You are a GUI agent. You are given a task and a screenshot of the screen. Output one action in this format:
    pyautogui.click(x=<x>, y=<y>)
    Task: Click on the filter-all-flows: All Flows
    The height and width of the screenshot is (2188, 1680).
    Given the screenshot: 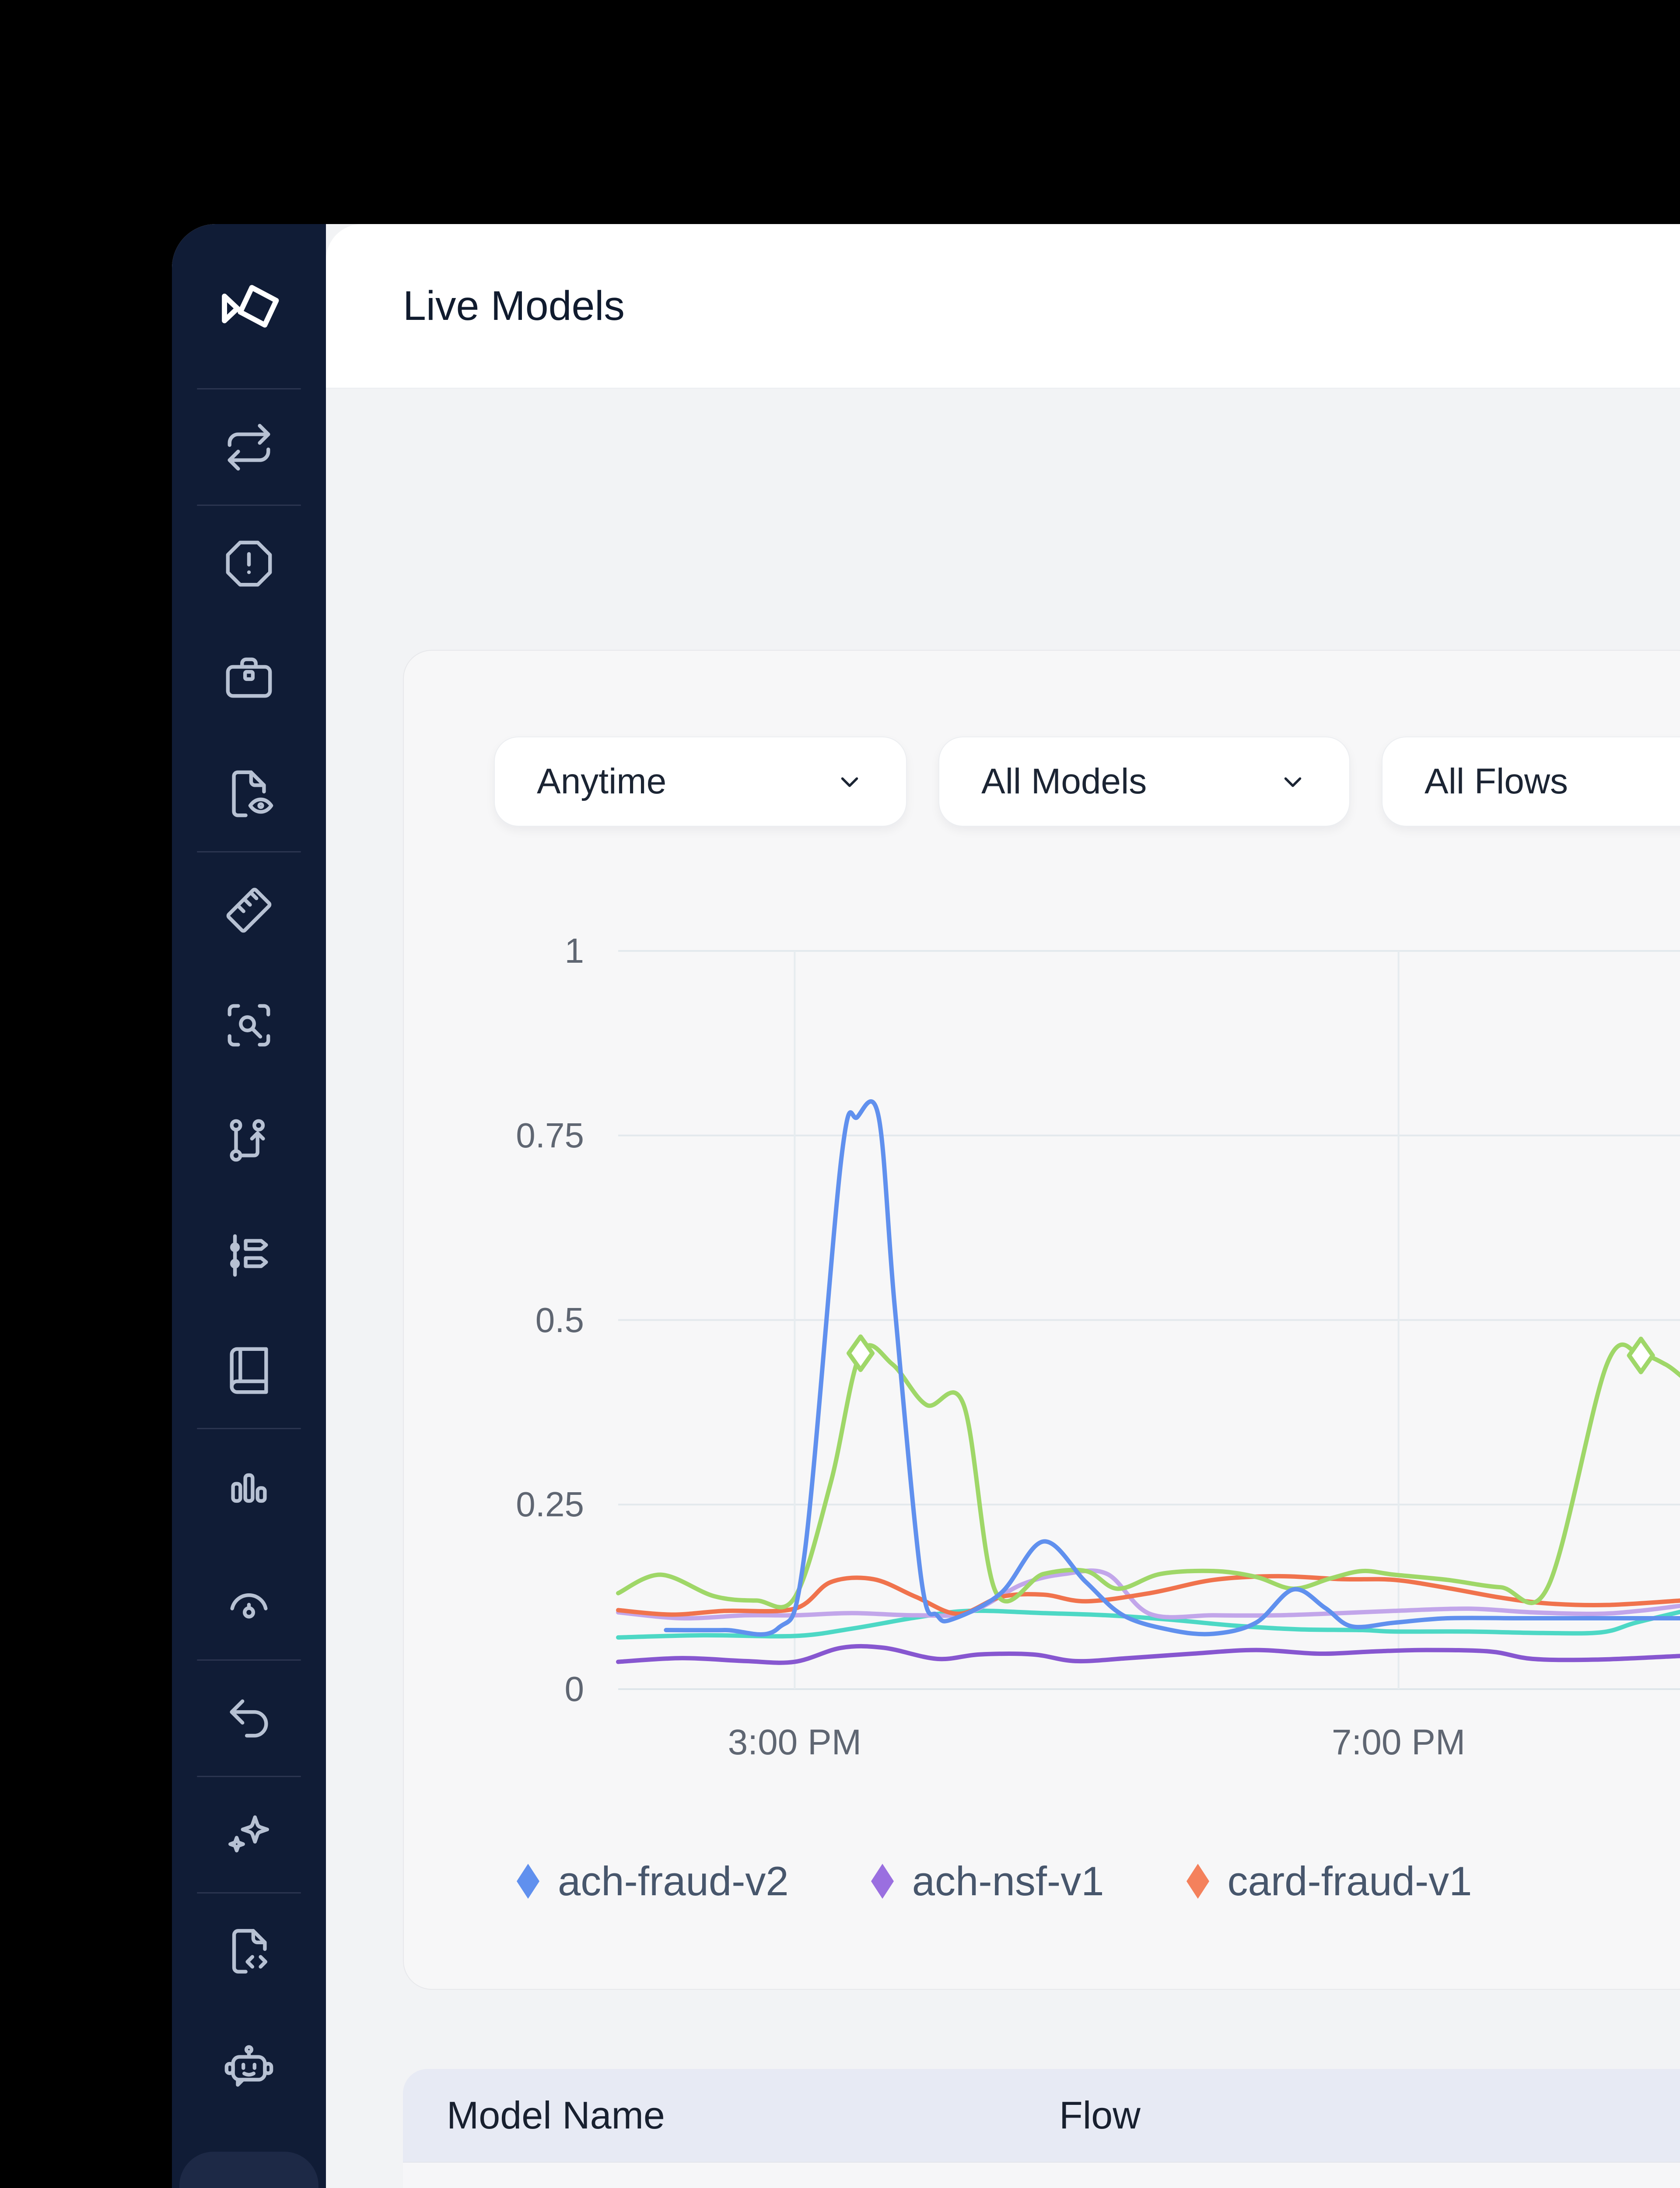 What is the action you would take?
    pyautogui.click(x=1531, y=781)
    